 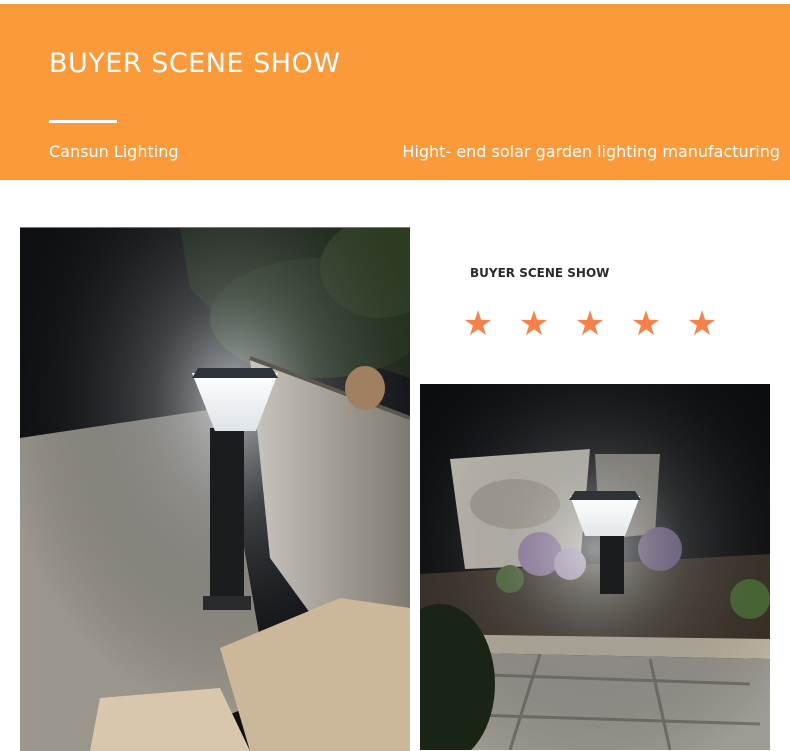 I want to click on title-underline, so click(x=83, y=121).